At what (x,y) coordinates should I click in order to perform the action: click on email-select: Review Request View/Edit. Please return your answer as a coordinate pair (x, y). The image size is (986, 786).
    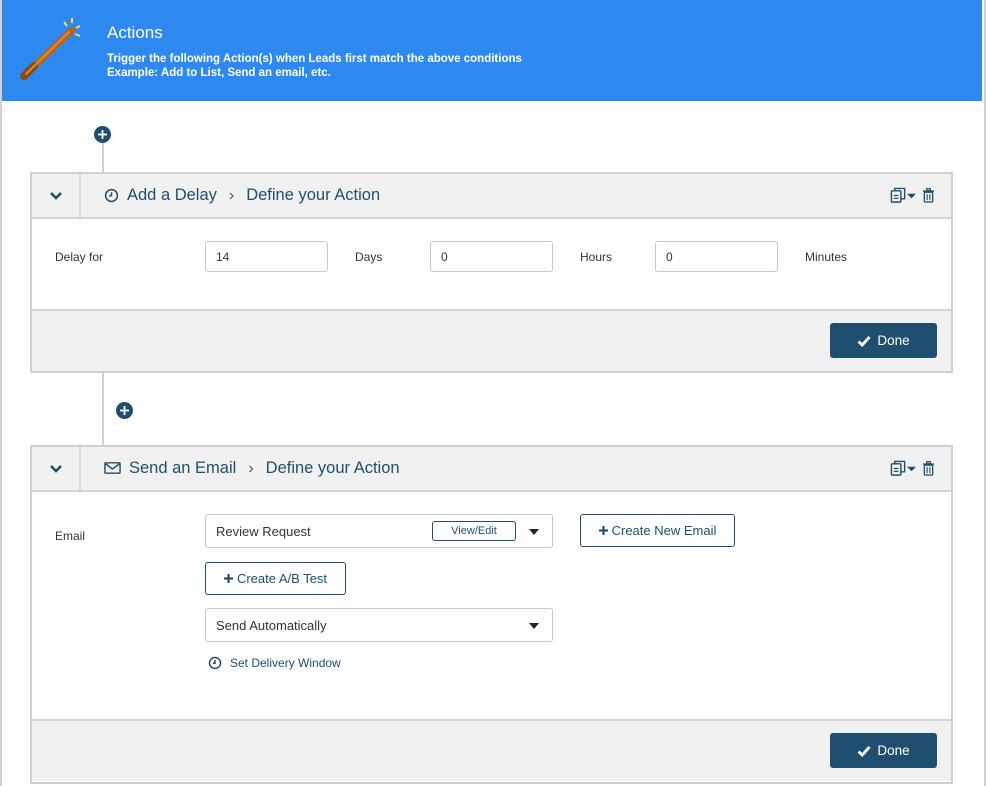
    Looking at the image, I should click on (379, 531).